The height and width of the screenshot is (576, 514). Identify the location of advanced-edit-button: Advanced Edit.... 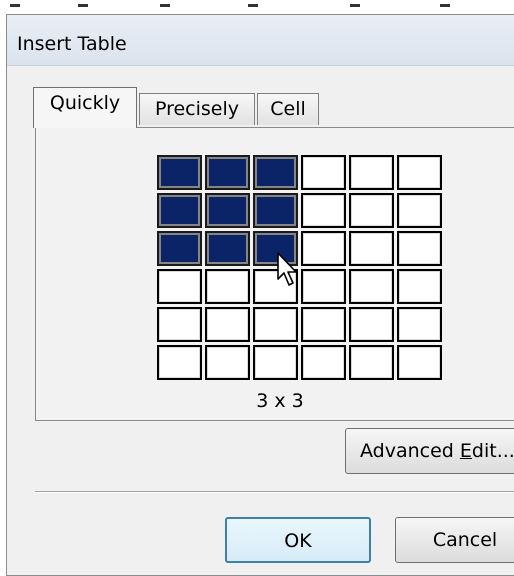
(429, 451).